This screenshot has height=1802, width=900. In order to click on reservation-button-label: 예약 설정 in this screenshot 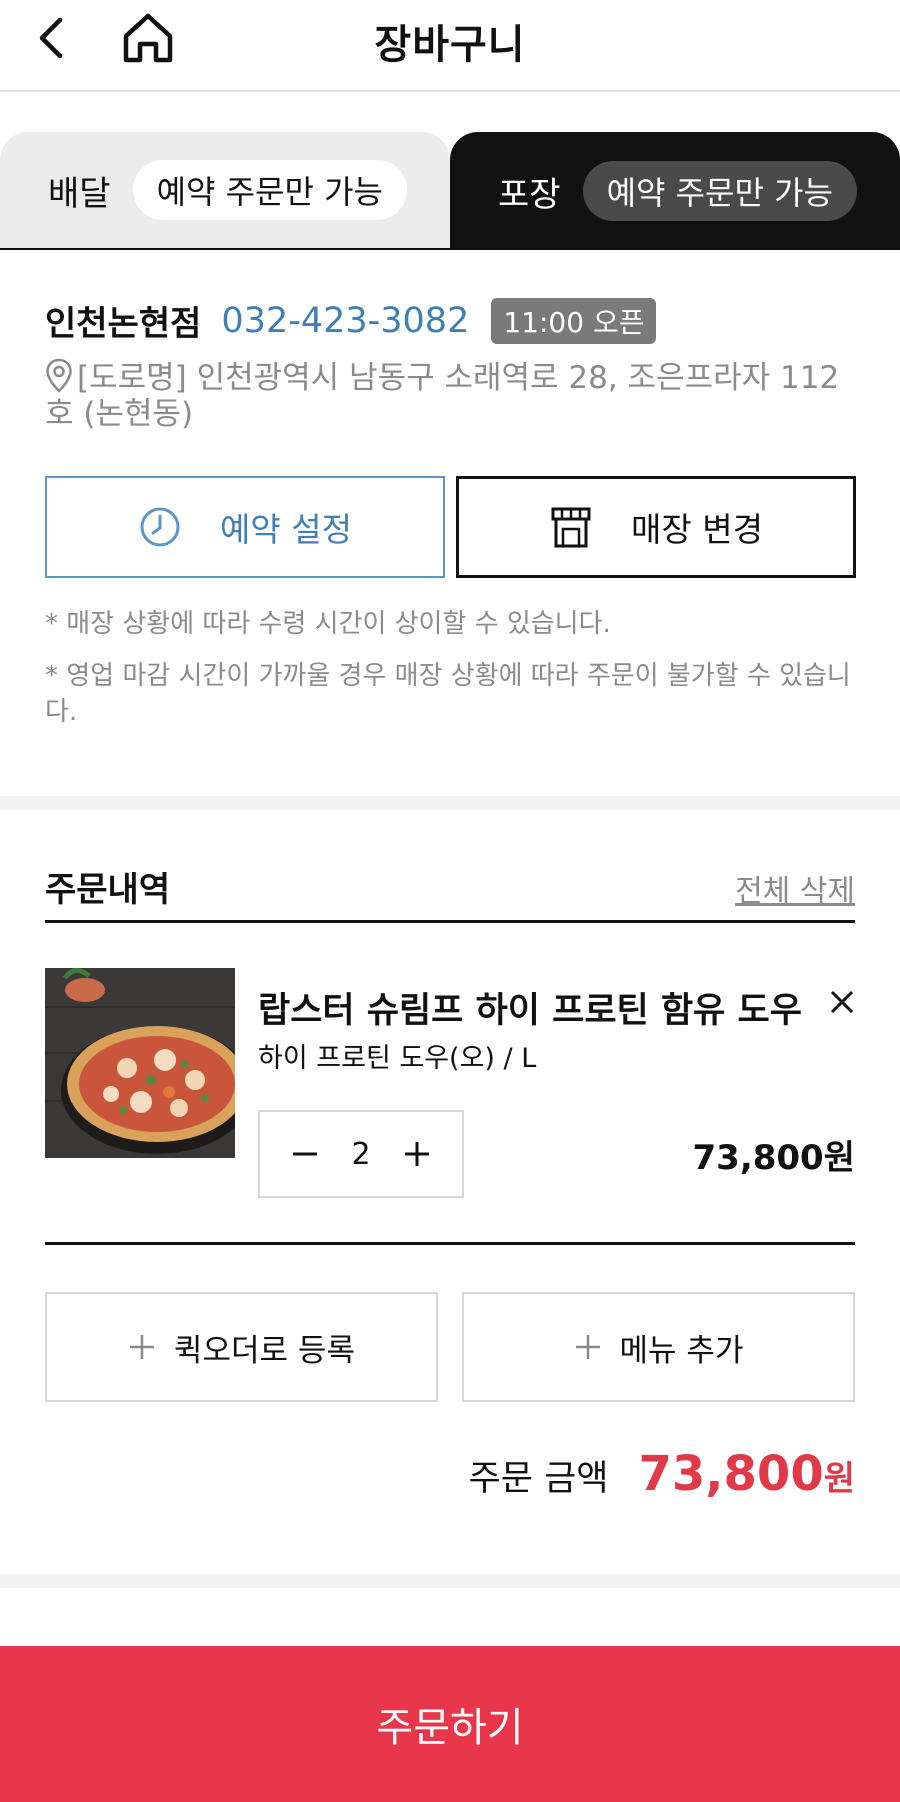, I will do `click(286, 529)`.